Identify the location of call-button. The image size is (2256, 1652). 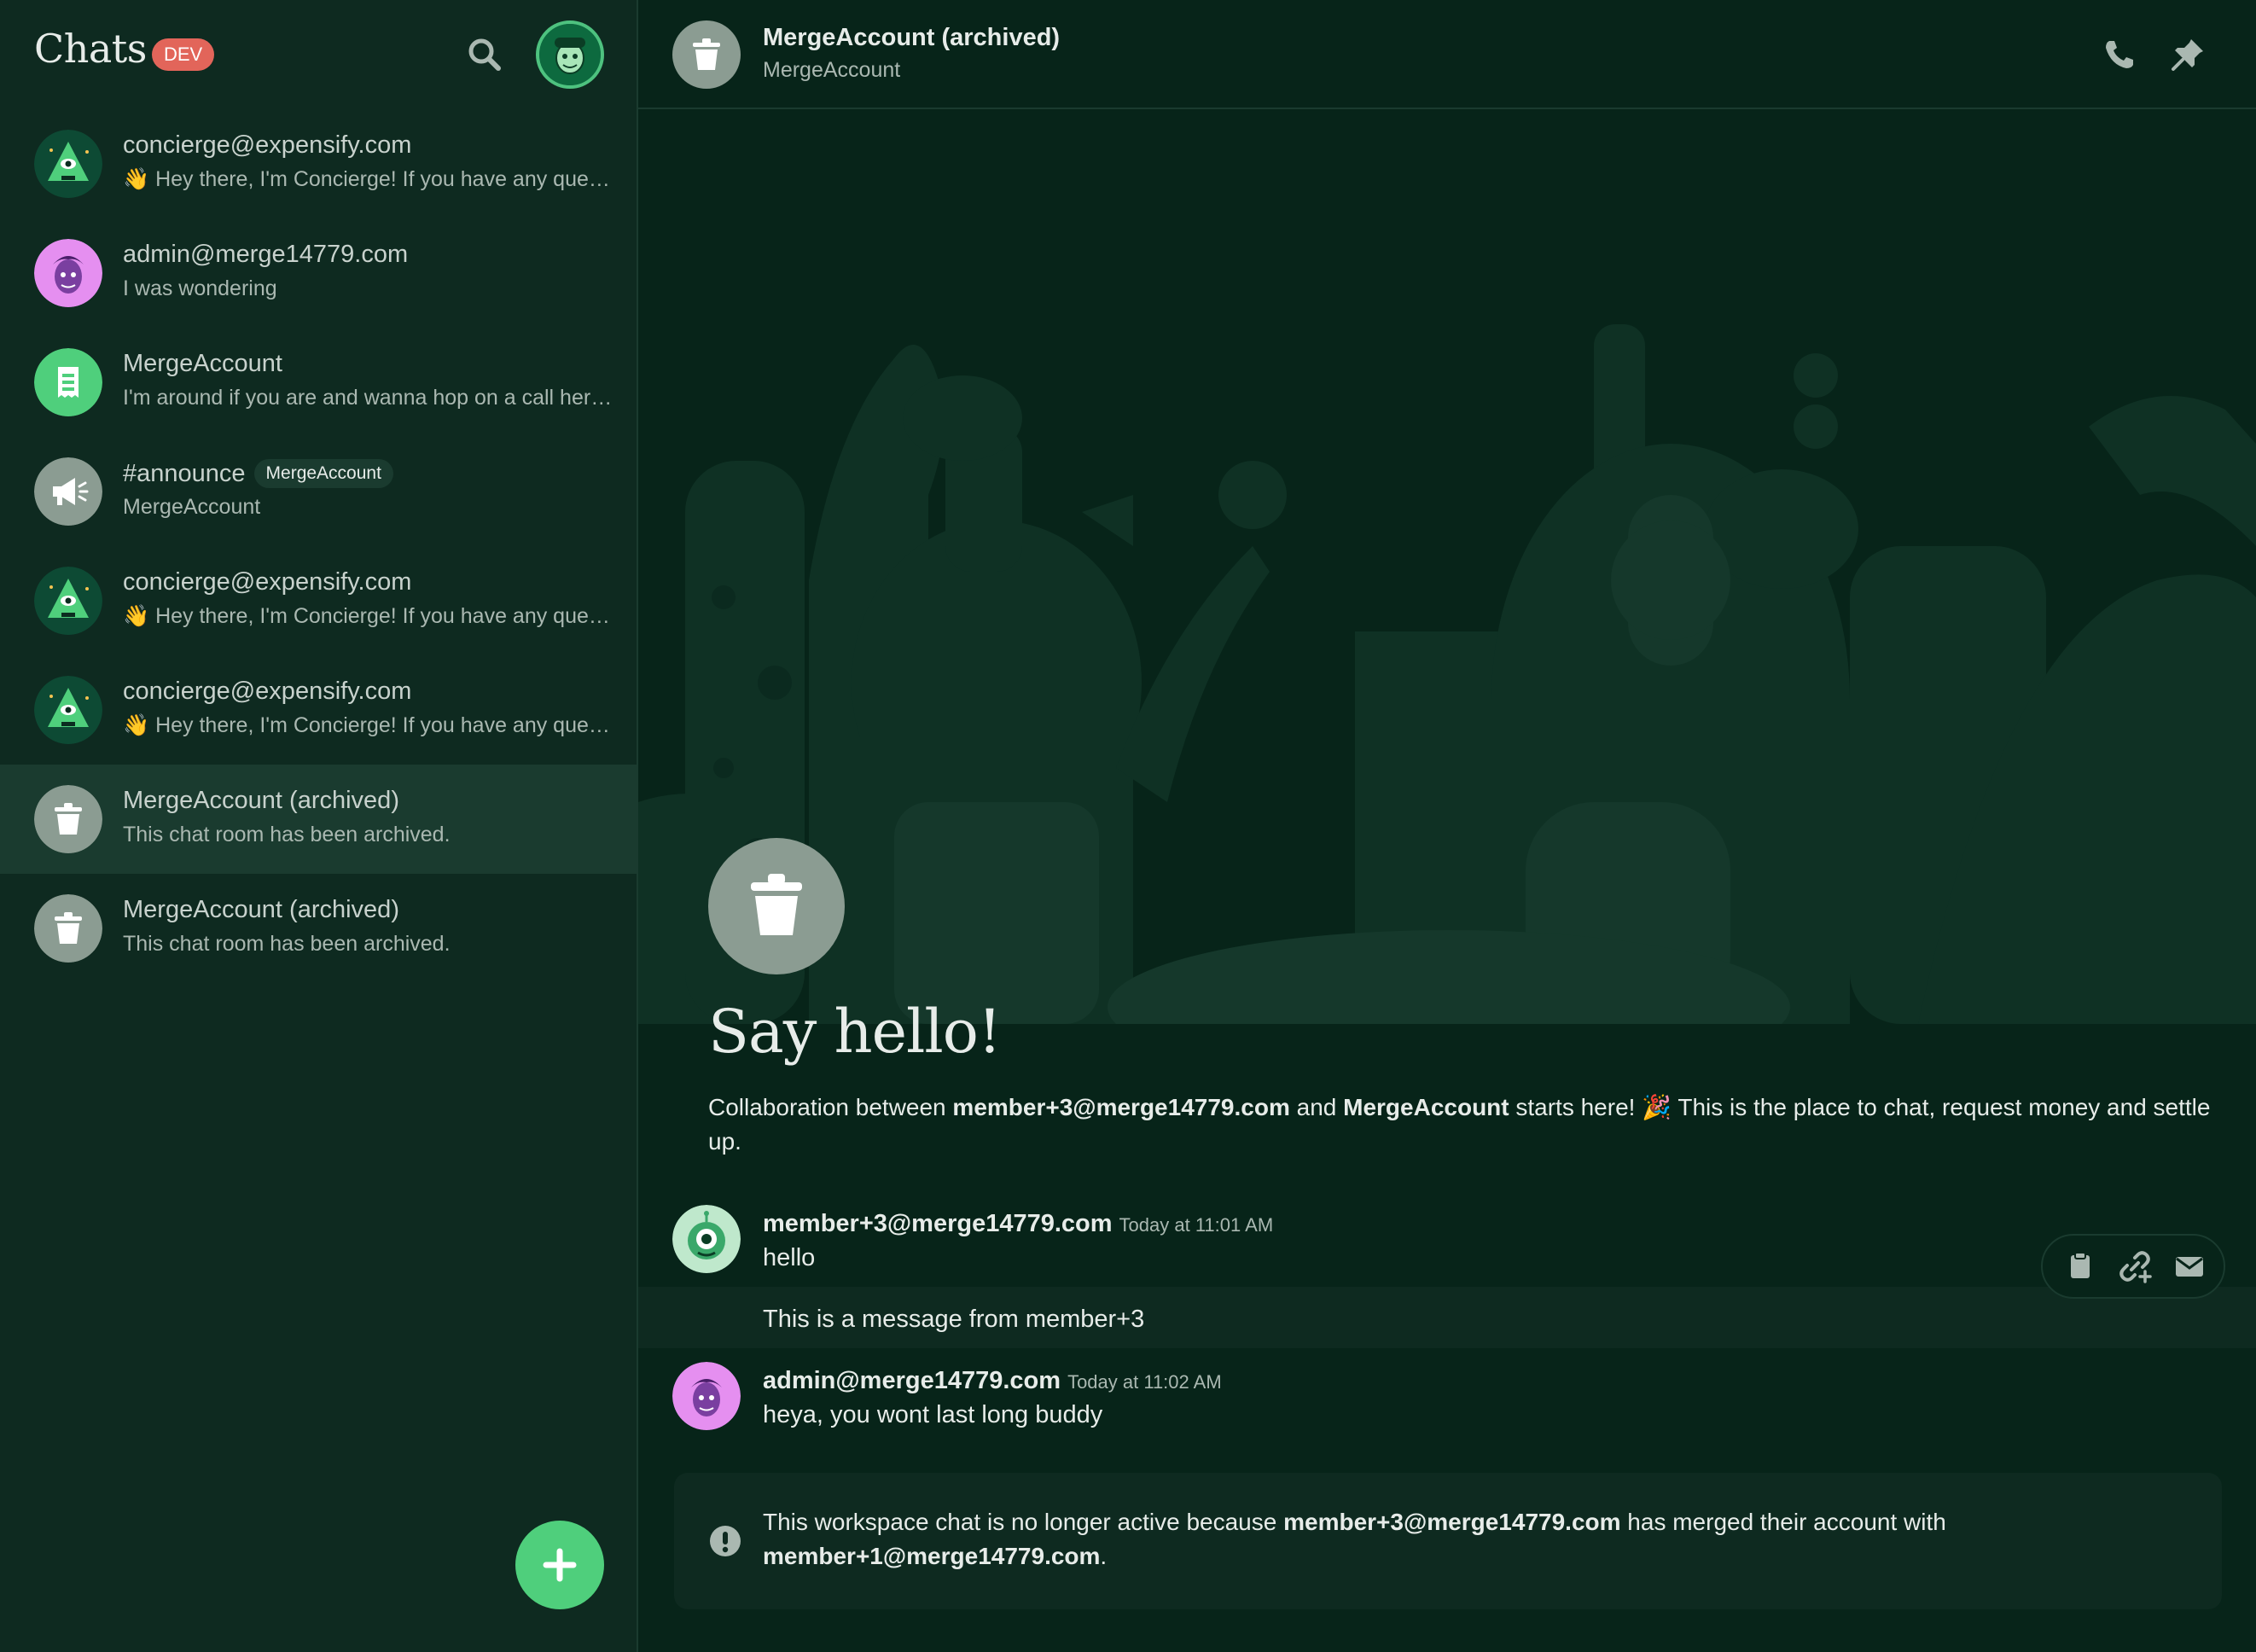
(2119, 54).